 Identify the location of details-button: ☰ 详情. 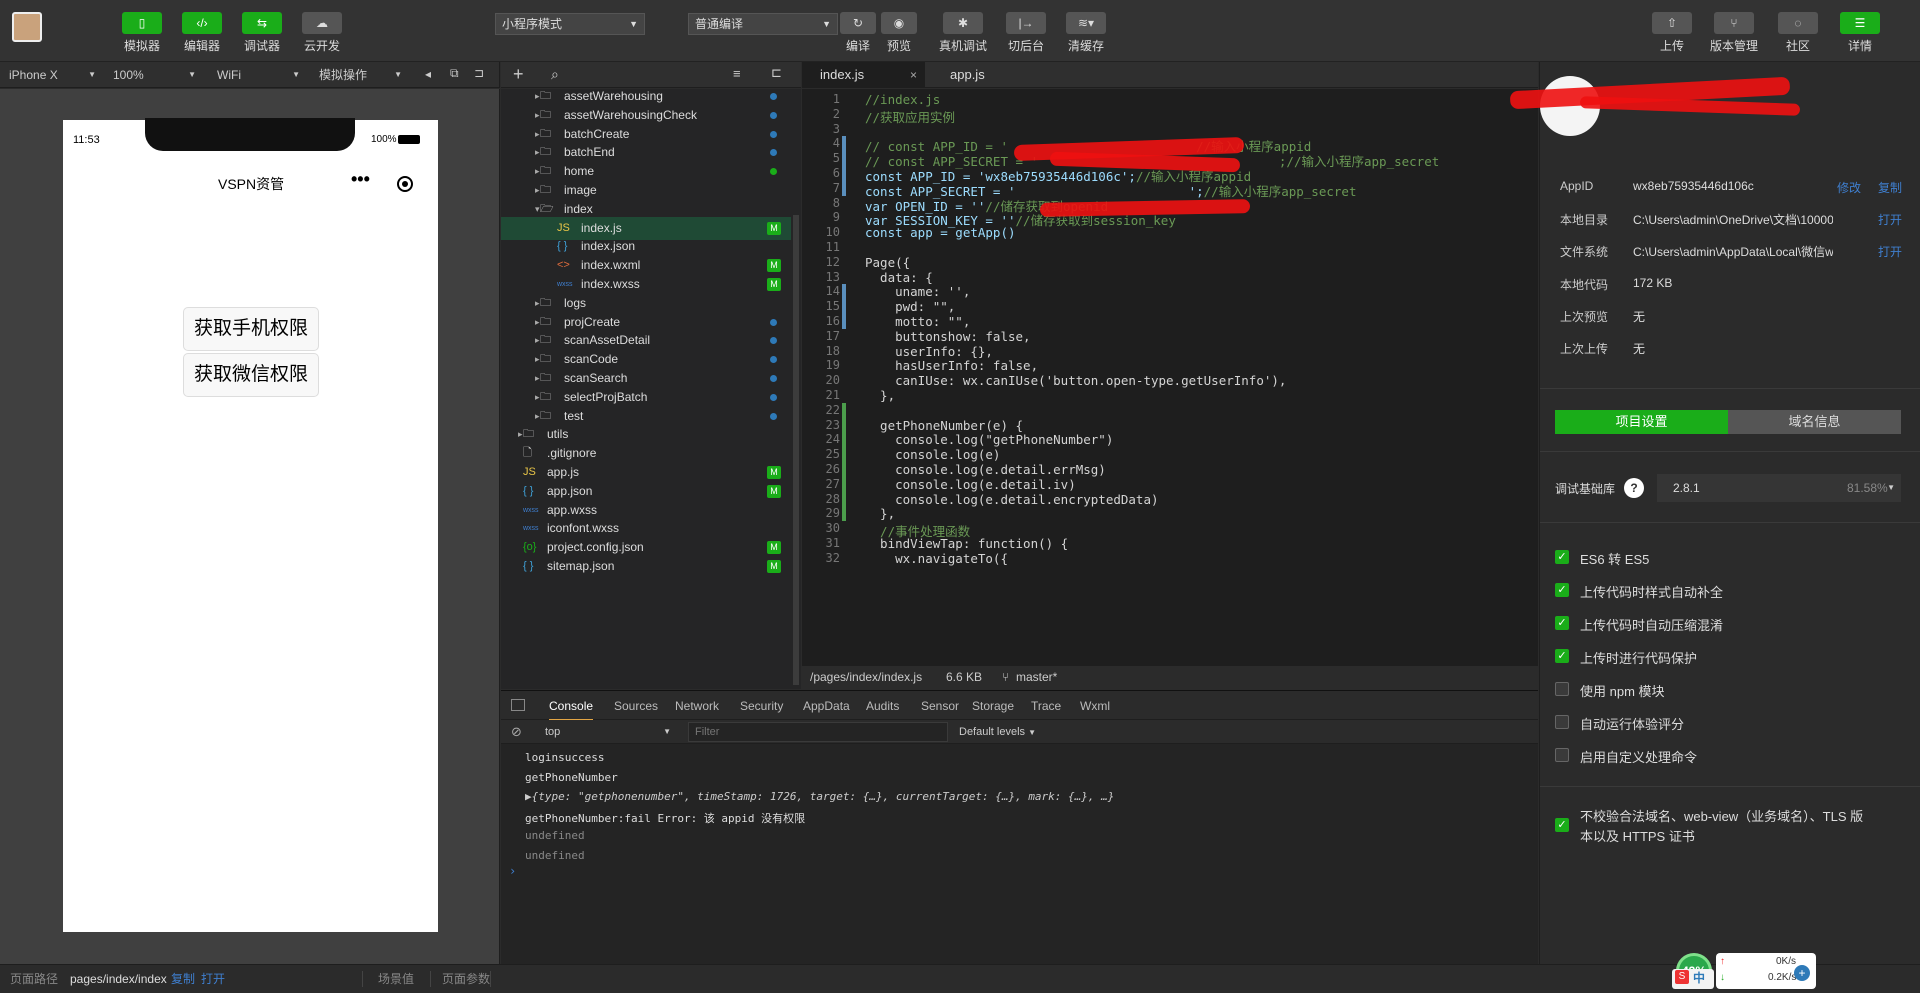
(1860, 33).